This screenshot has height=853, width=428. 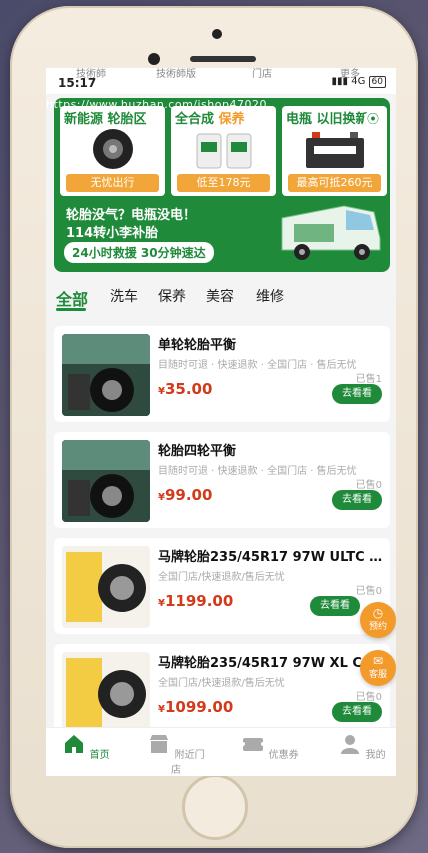 I want to click on oil-bottle-icon, so click(x=224, y=151).